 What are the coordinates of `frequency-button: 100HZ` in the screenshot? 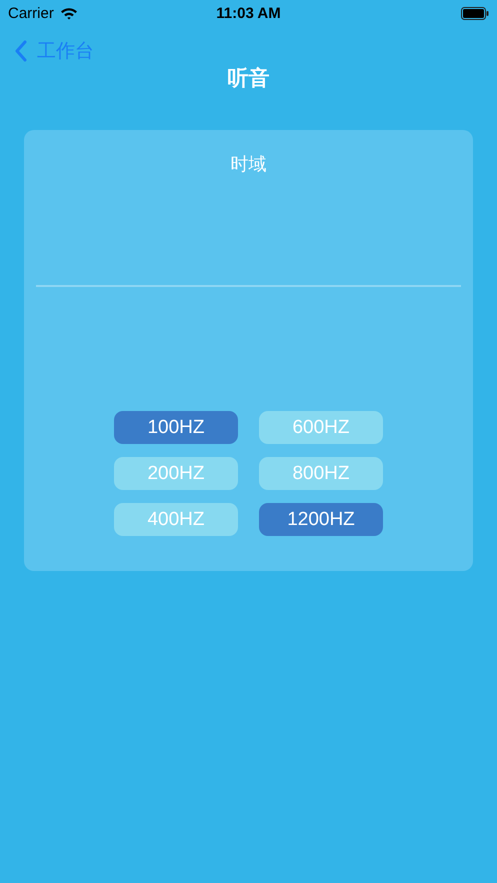 It's located at (176, 427).